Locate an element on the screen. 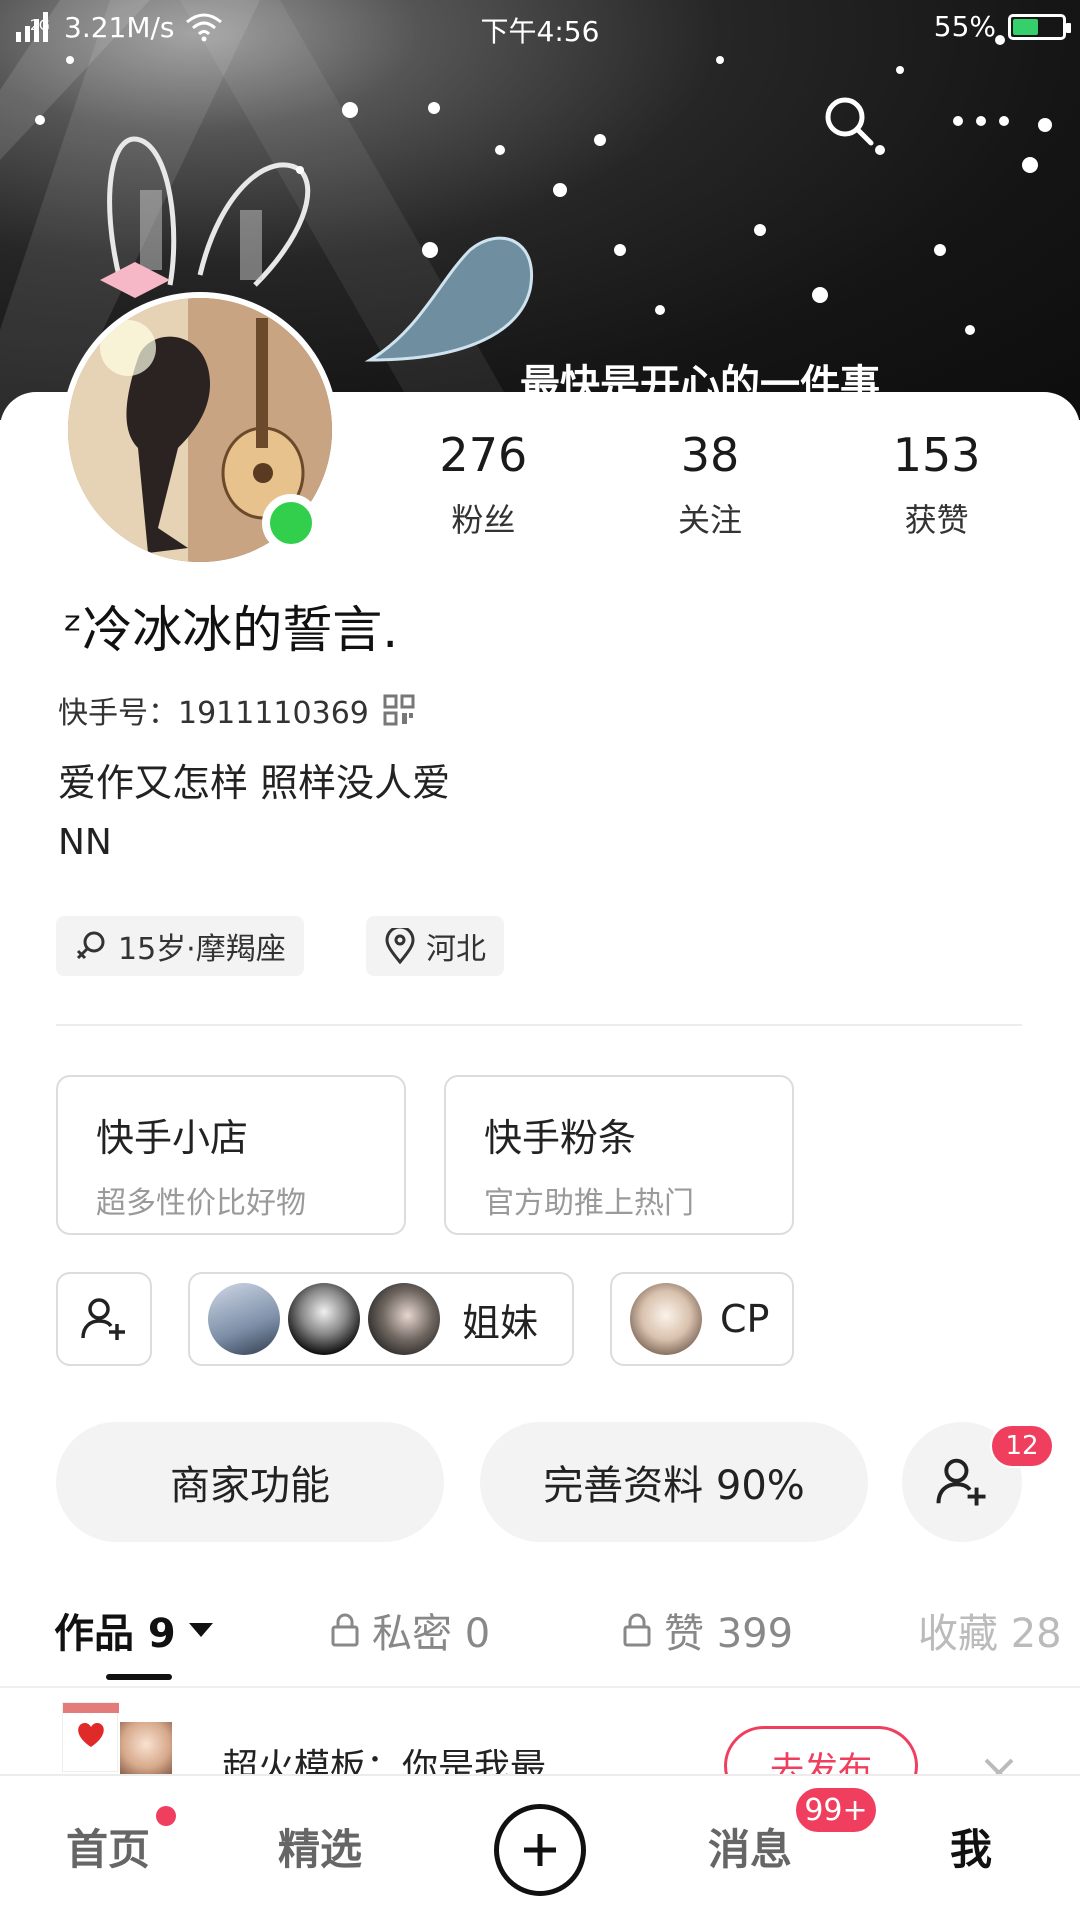 The width and height of the screenshot is (1080, 1920). location-text: 河北 is located at coordinates (456, 949).